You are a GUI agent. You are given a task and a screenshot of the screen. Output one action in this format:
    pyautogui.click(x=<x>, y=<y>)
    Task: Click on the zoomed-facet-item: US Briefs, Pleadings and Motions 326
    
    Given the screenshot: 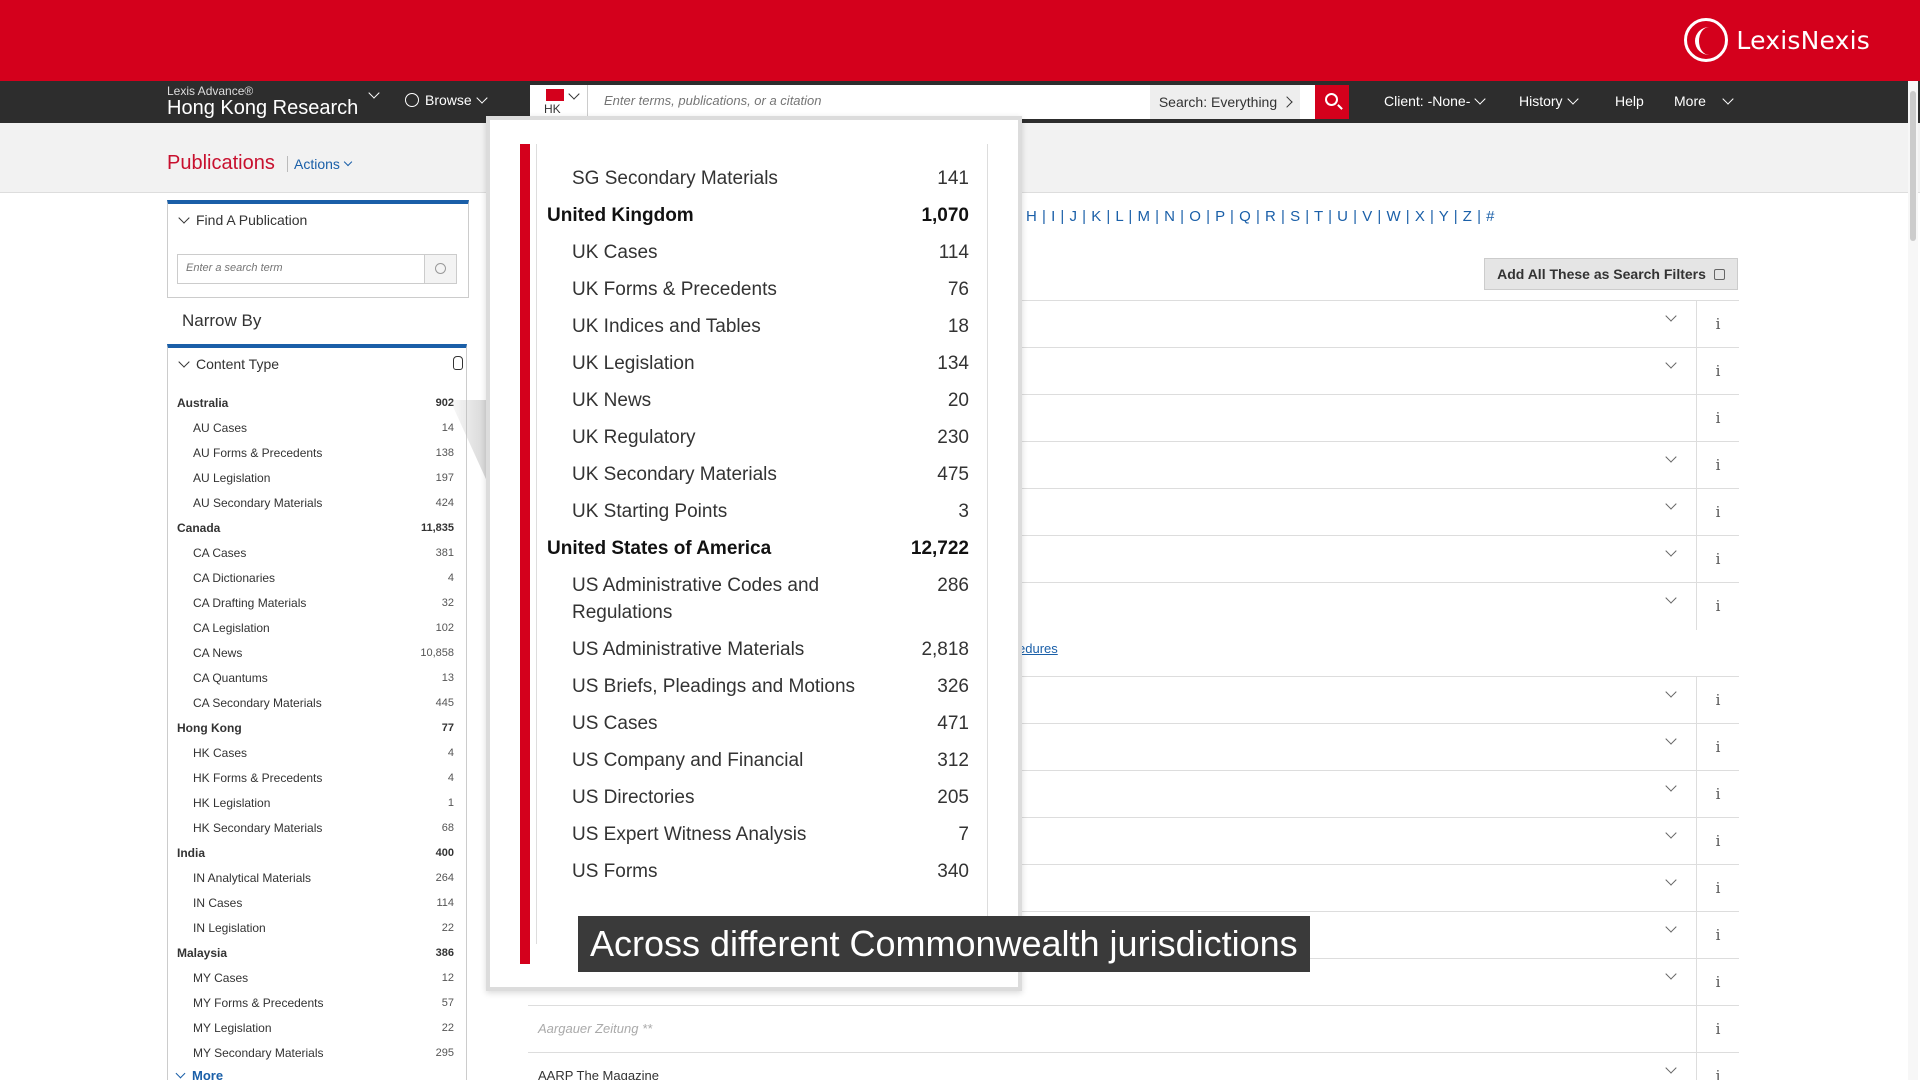 What is the action you would take?
    pyautogui.click(x=762, y=686)
    